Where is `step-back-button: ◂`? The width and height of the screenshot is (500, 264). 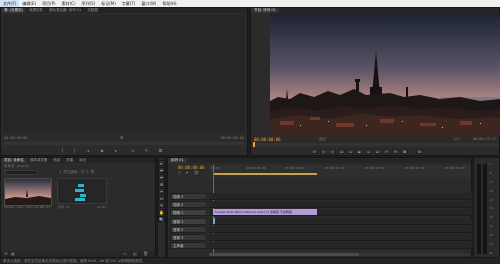
step-back-button: ◂ is located at coordinates (350, 151).